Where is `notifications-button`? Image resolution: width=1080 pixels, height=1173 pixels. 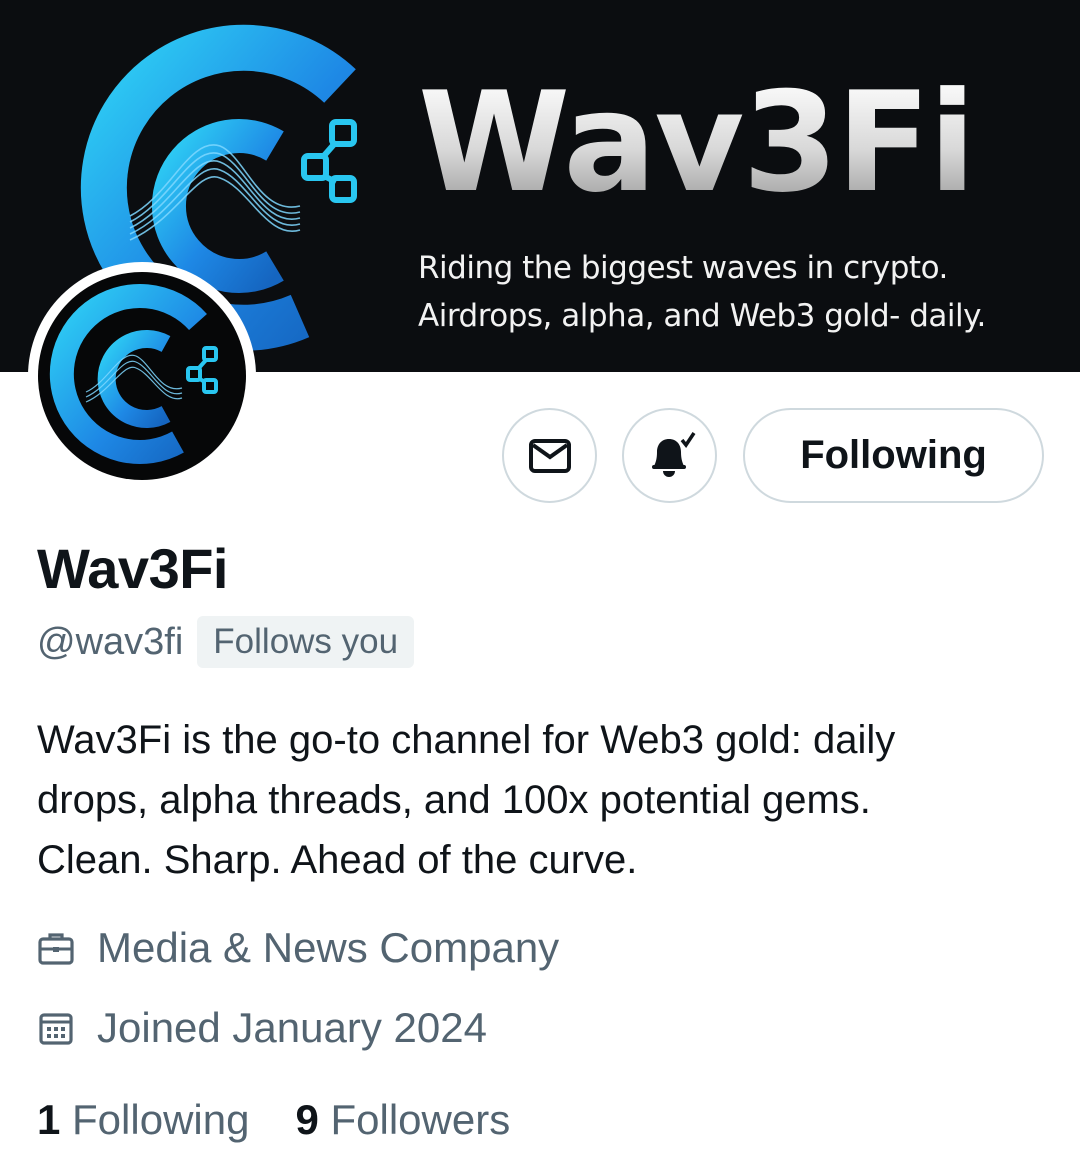 notifications-button is located at coordinates (669, 455).